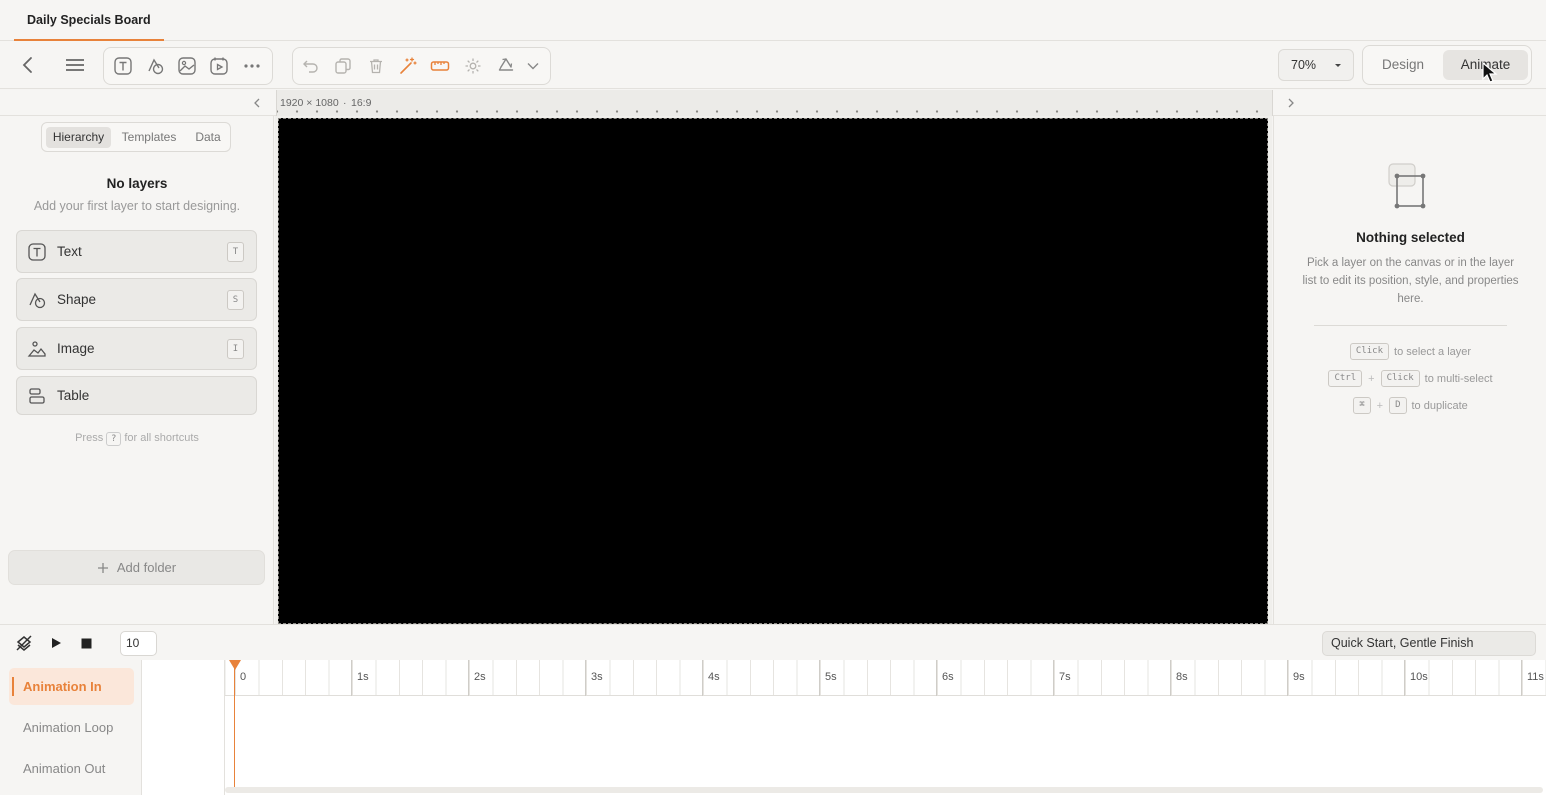  I want to click on document-tab: Daily Specials Board, so click(89, 20).